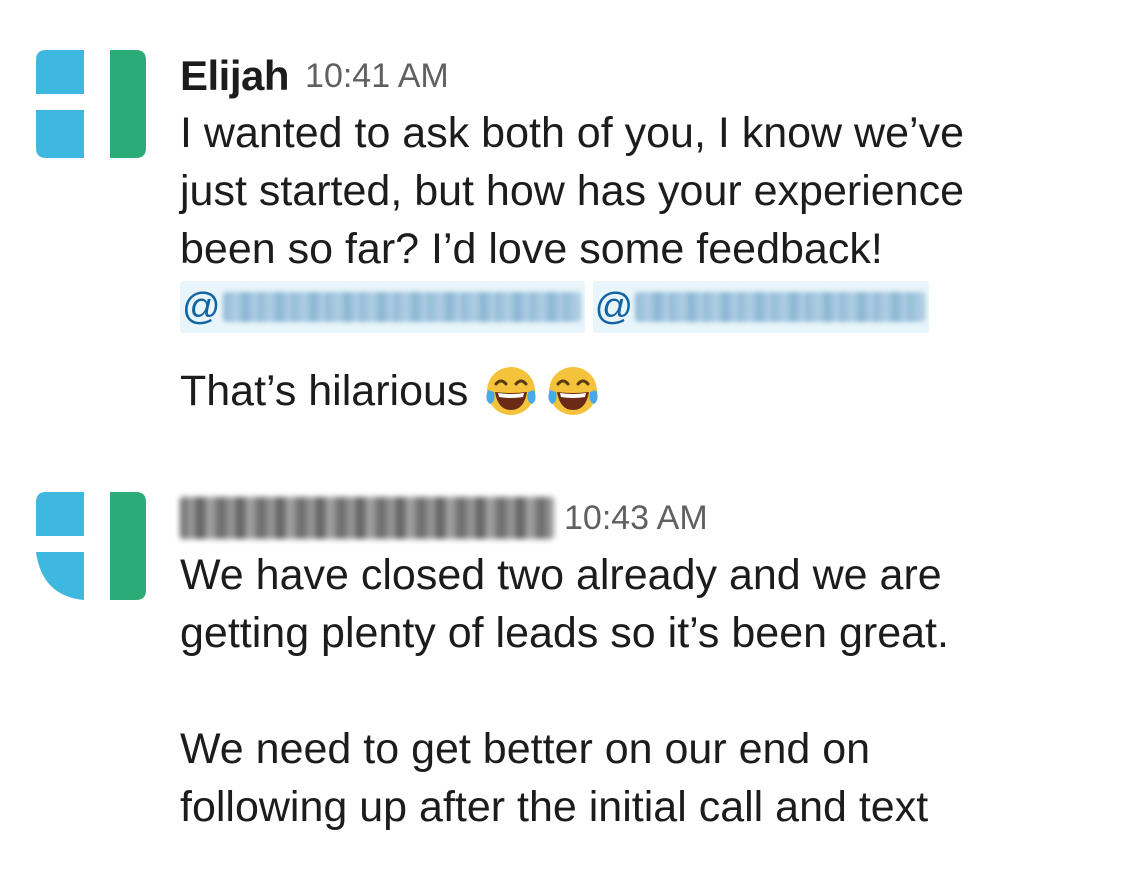  Describe the element at coordinates (561, 575) in the screenshot. I see `message-text-line: We have closed two already and we are` at that location.